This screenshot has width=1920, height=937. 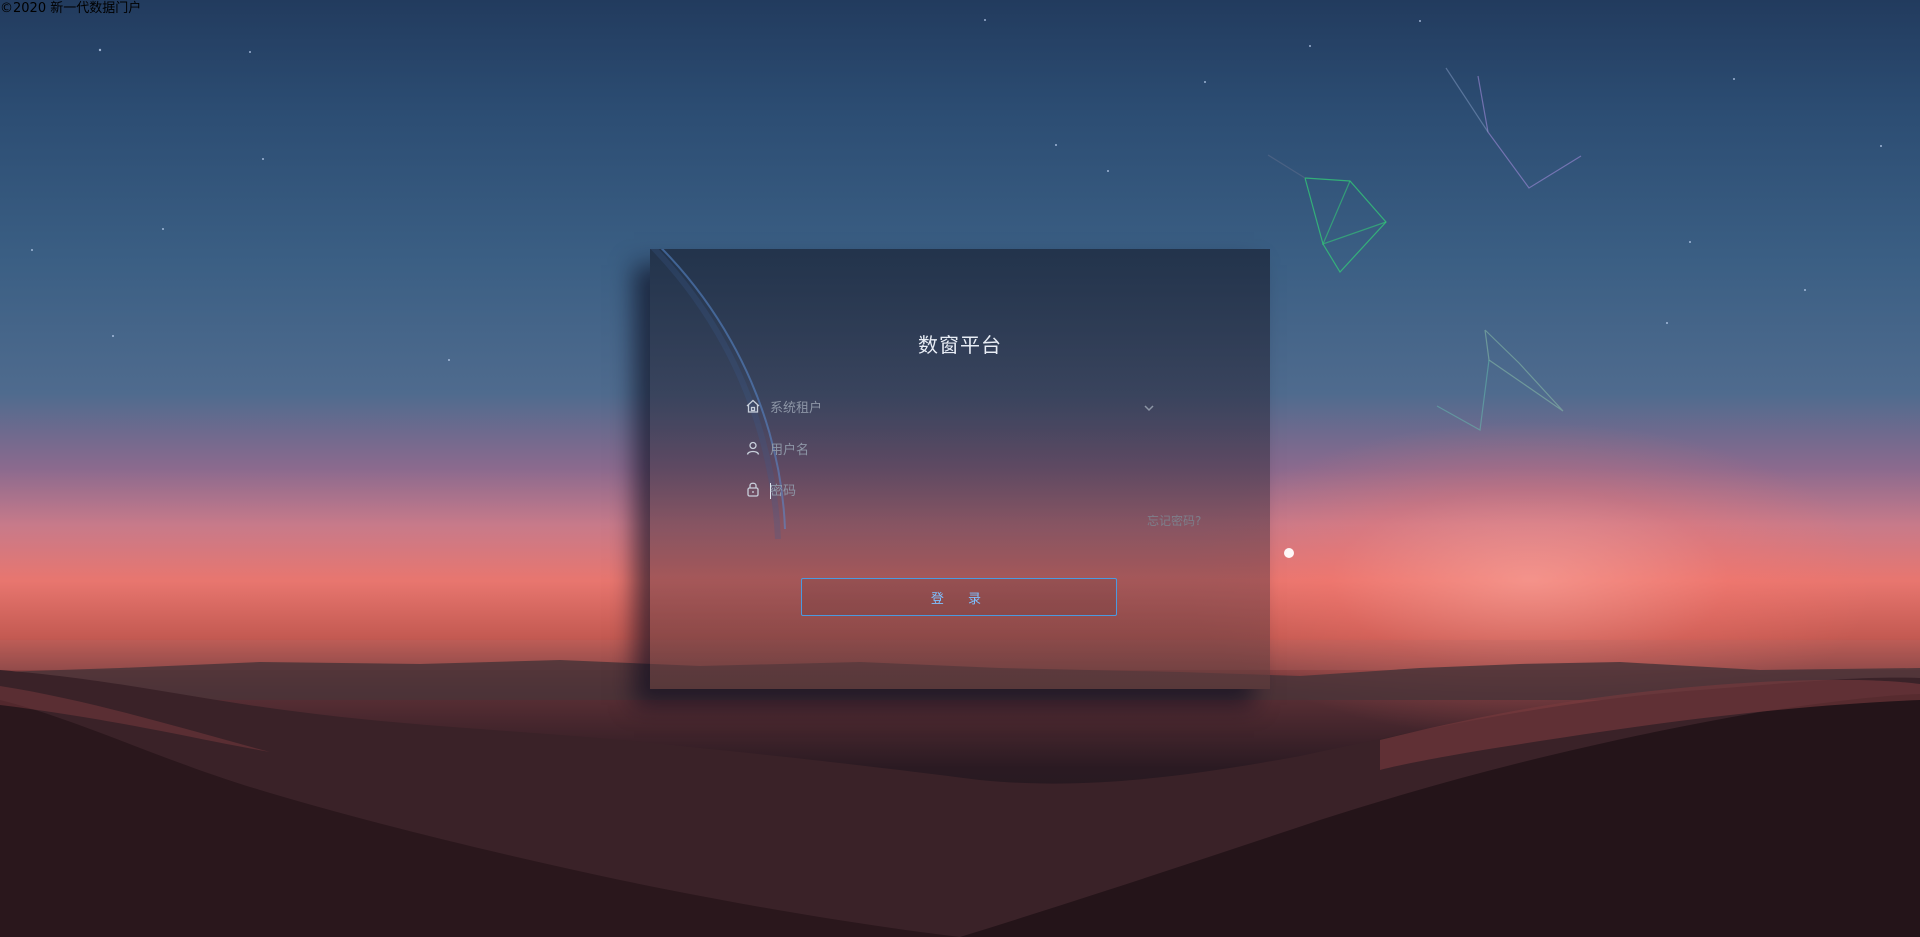 I want to click on decorative-arc, so click(x=718, y=394).